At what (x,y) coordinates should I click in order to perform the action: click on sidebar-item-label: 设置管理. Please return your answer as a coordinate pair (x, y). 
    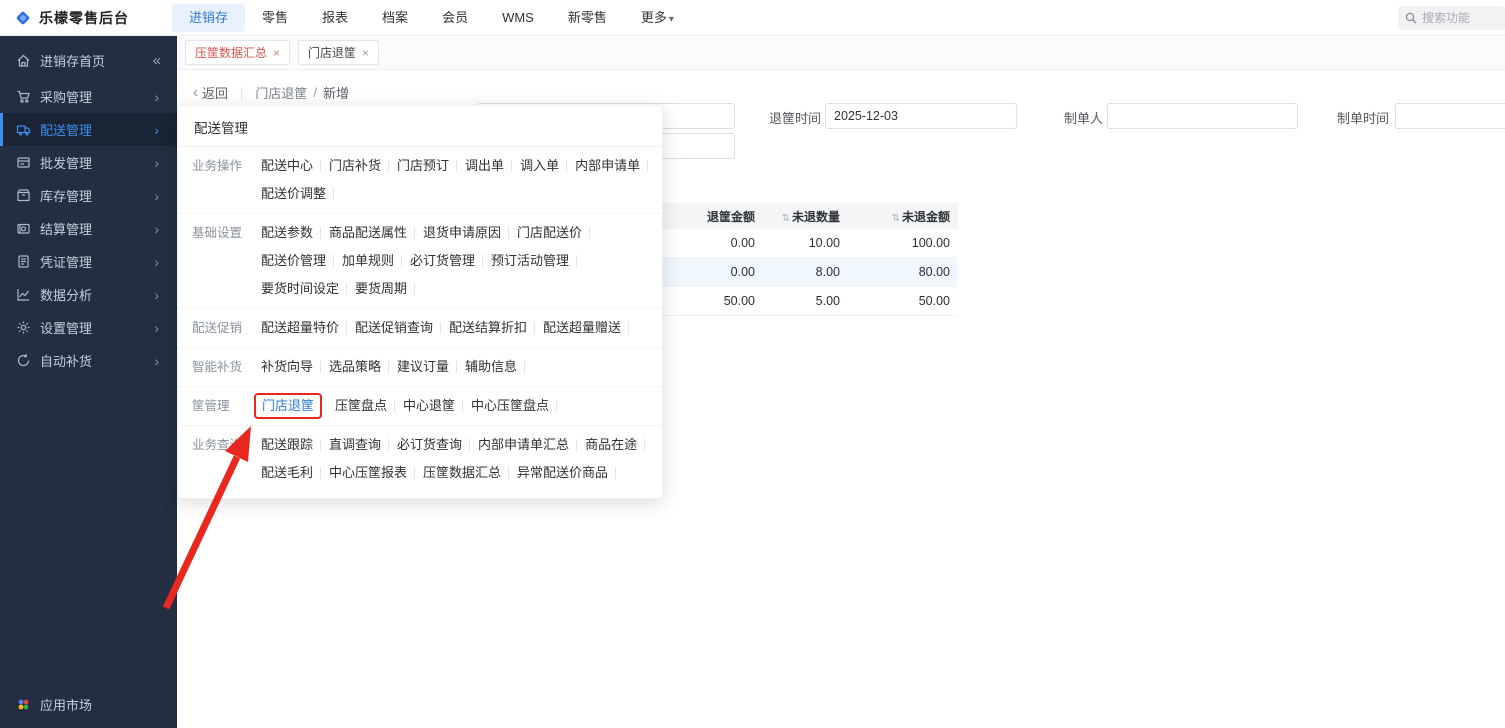
    Looking at the image, I should click on (66, 328).